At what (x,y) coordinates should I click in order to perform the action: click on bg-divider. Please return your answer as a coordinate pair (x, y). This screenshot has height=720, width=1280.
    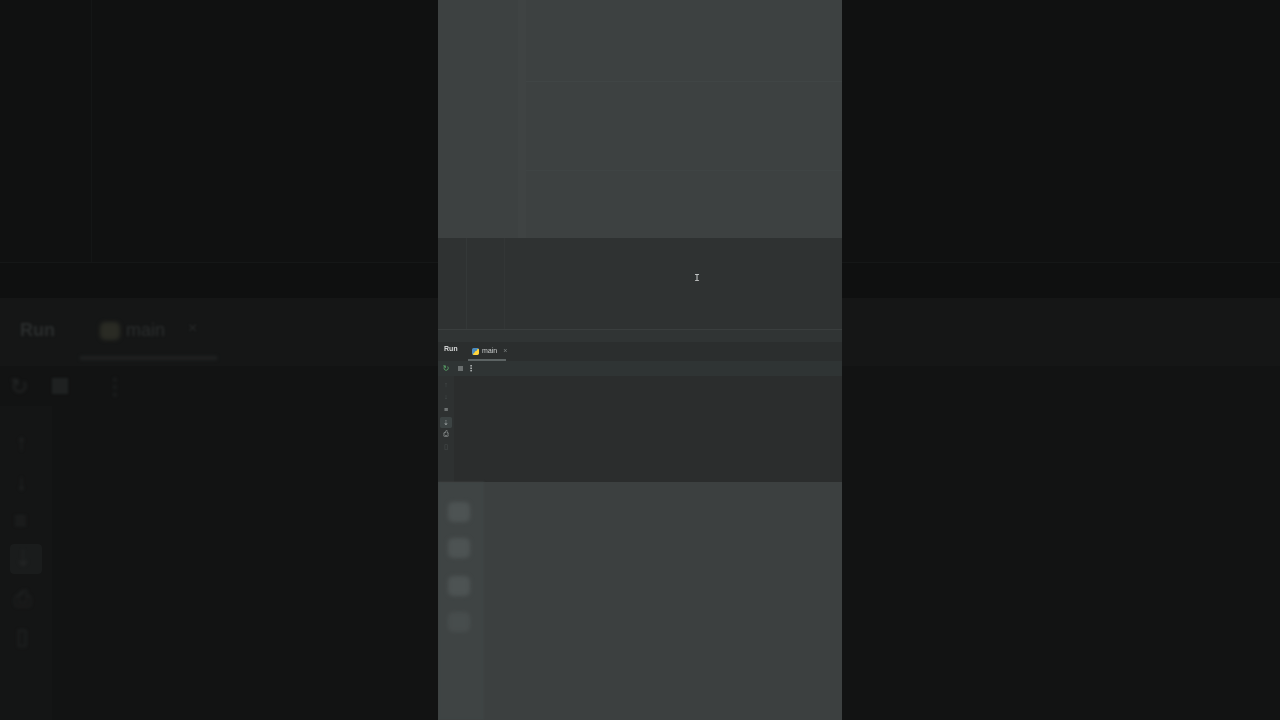
    Looking at the image, I should click on (91, 131).